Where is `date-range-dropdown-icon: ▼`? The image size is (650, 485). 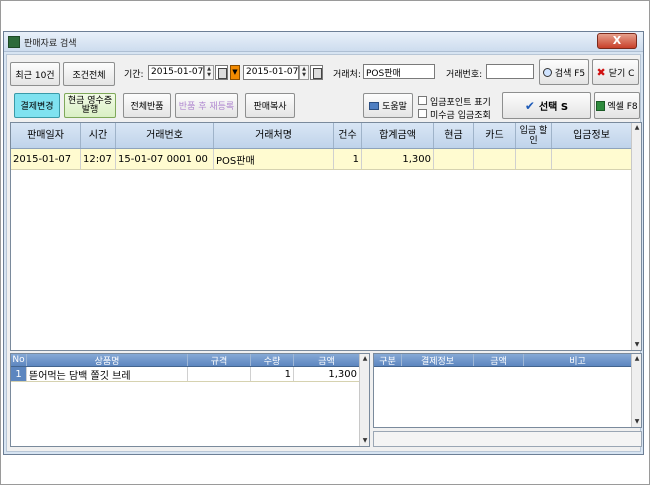
date-range-dropdown-icon: ▼ is located at coordinates (235, 72).